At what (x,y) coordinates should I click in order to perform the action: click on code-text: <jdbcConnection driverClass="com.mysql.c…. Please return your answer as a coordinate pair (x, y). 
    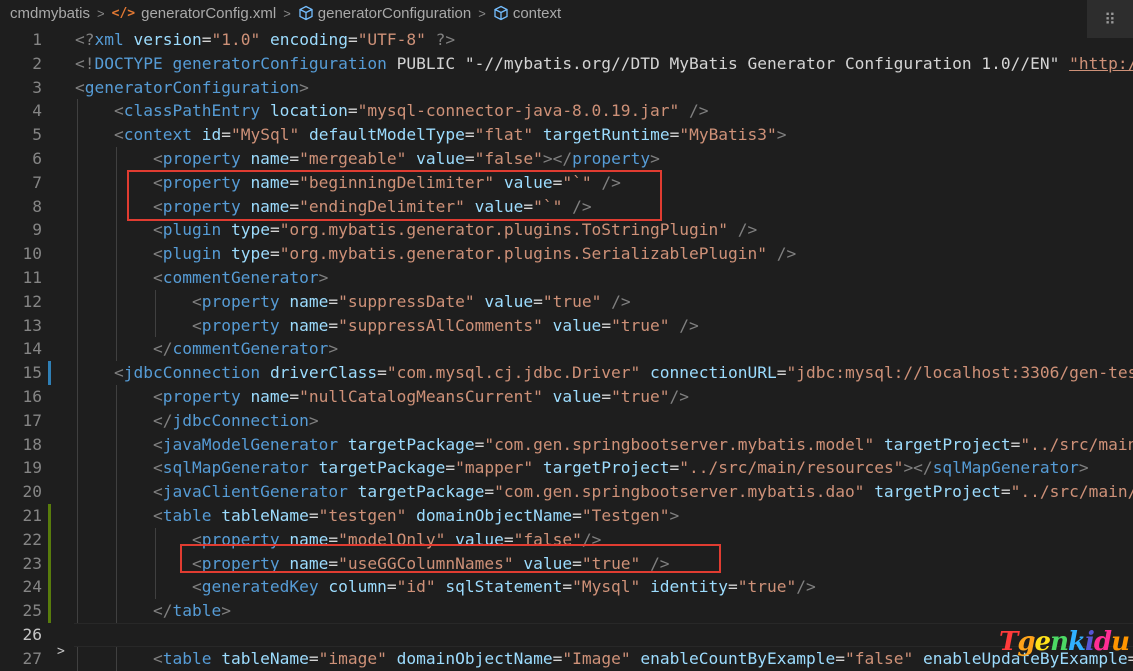
    Looking at the image, I should click on (604, 373).